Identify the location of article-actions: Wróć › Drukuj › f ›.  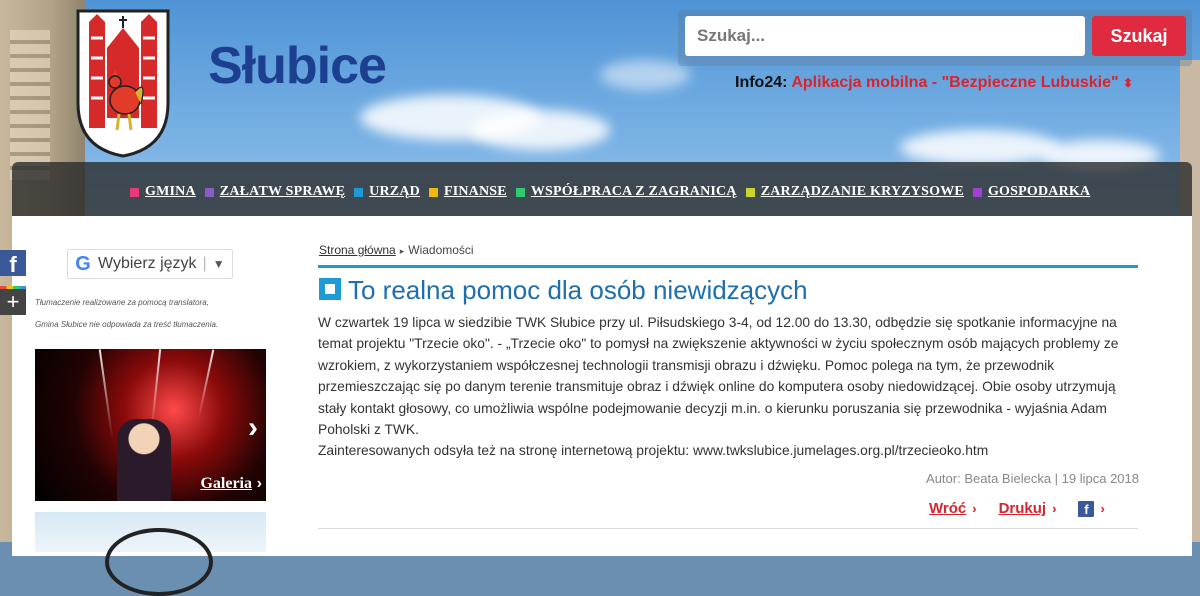
(1017, 508).